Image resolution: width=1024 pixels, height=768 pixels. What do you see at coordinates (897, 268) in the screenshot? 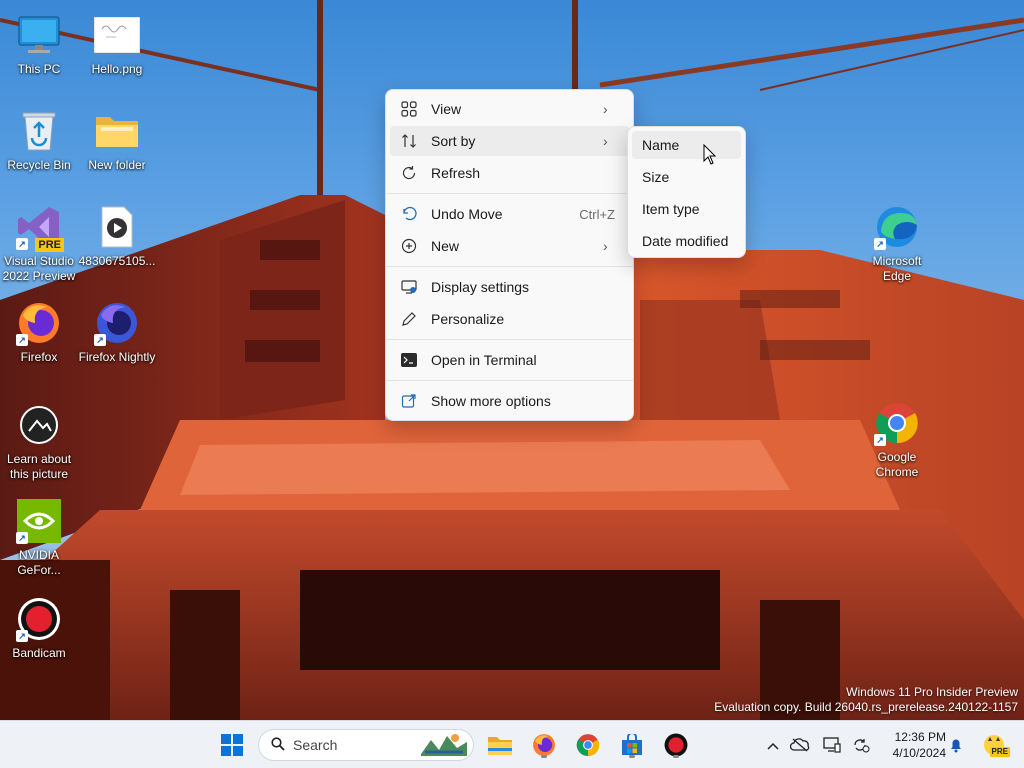
I see `desktop-icon-label: Microsoft Edge` at bounding box center [897, 268].